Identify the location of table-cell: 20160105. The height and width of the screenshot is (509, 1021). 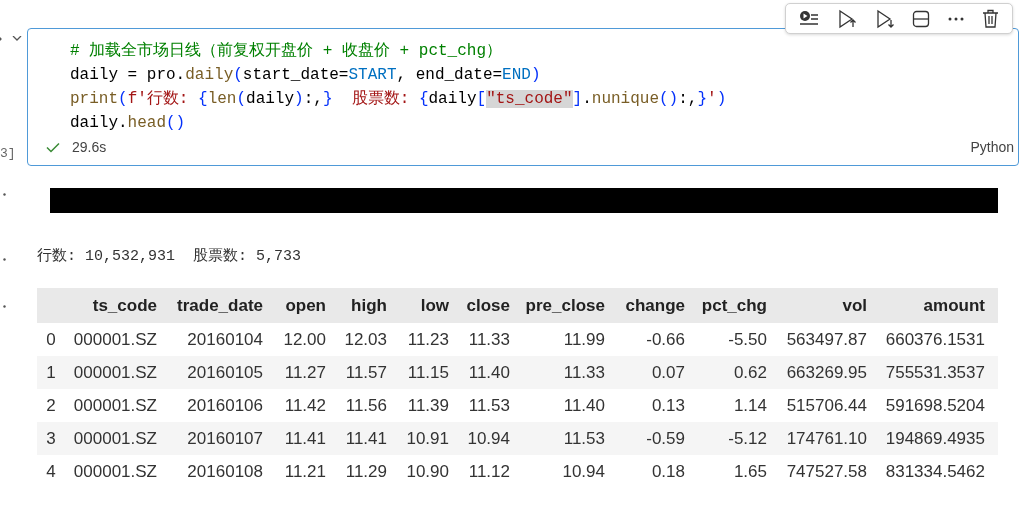
(210, 372).